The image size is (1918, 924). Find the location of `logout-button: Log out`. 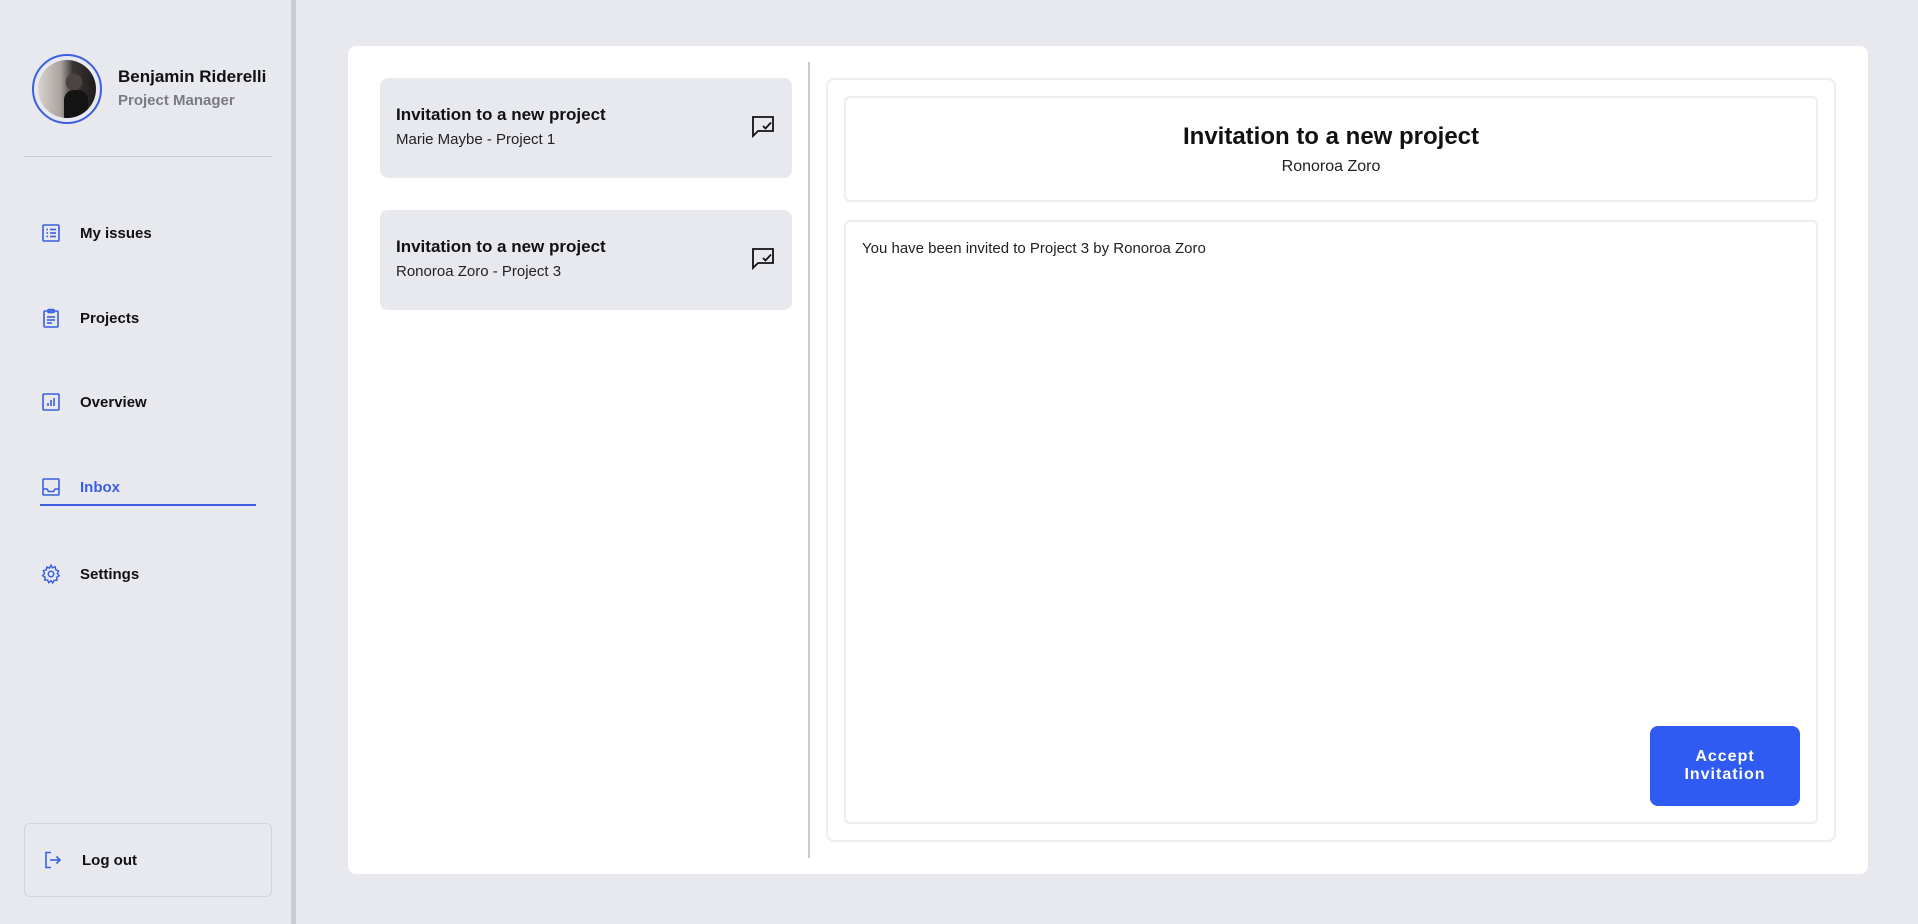

logout-button: Log out is located at coordinates (148, 860).